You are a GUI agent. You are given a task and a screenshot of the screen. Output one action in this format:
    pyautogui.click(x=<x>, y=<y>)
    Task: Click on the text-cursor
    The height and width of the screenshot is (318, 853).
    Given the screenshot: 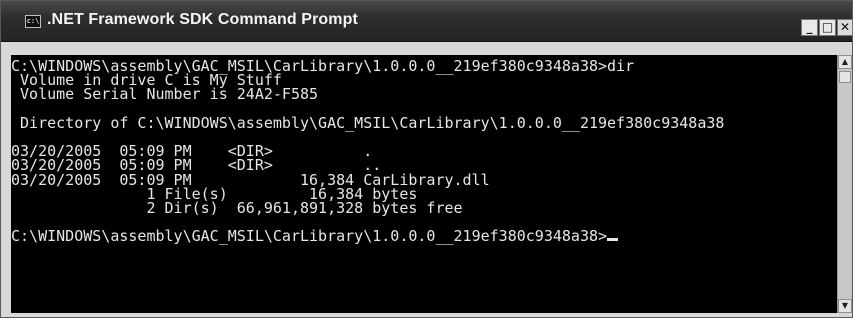 What is the action you would take?
    pyautogui.click(x=613, y=240)
    